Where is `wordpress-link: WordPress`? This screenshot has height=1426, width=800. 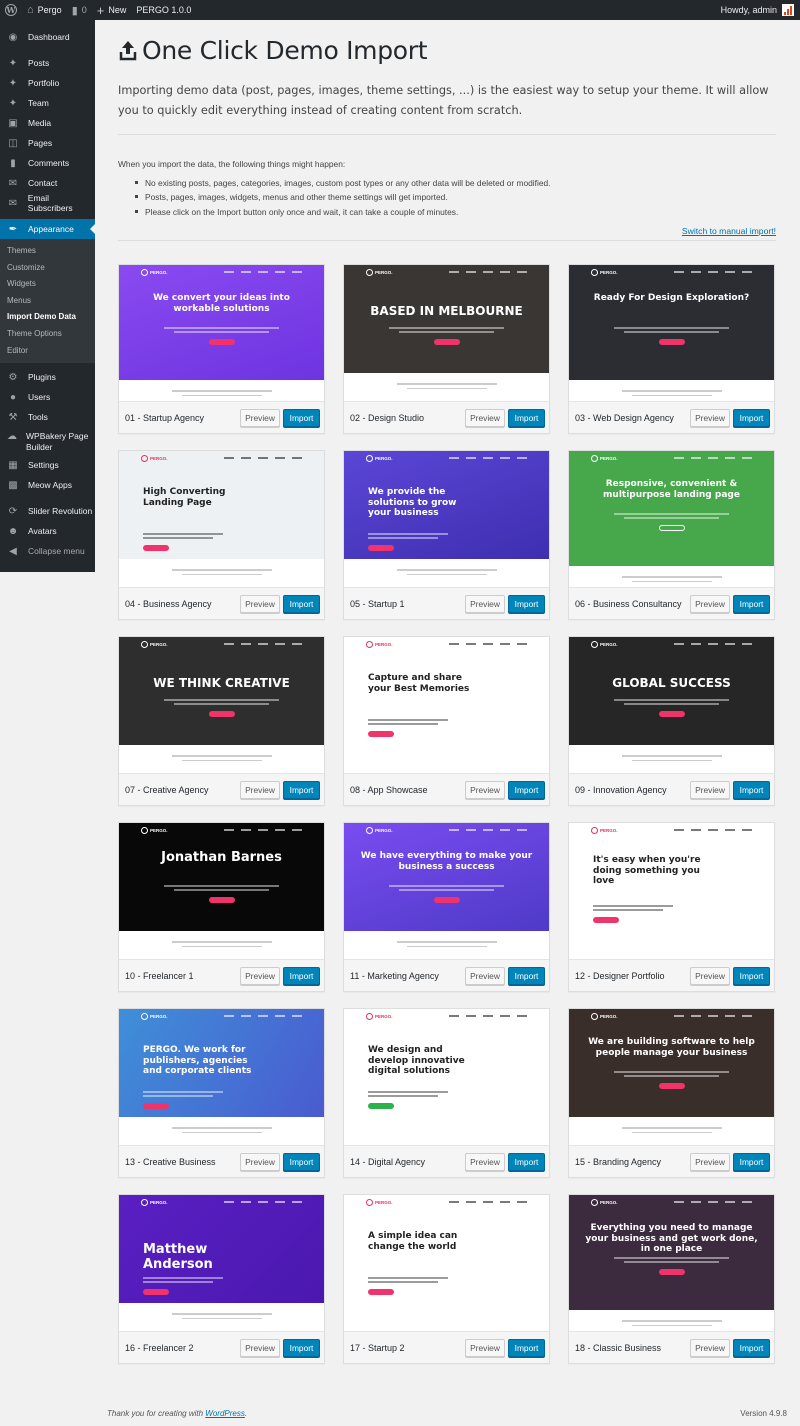
wordpress-link: WordPress is located at coordinates (225, 1413).